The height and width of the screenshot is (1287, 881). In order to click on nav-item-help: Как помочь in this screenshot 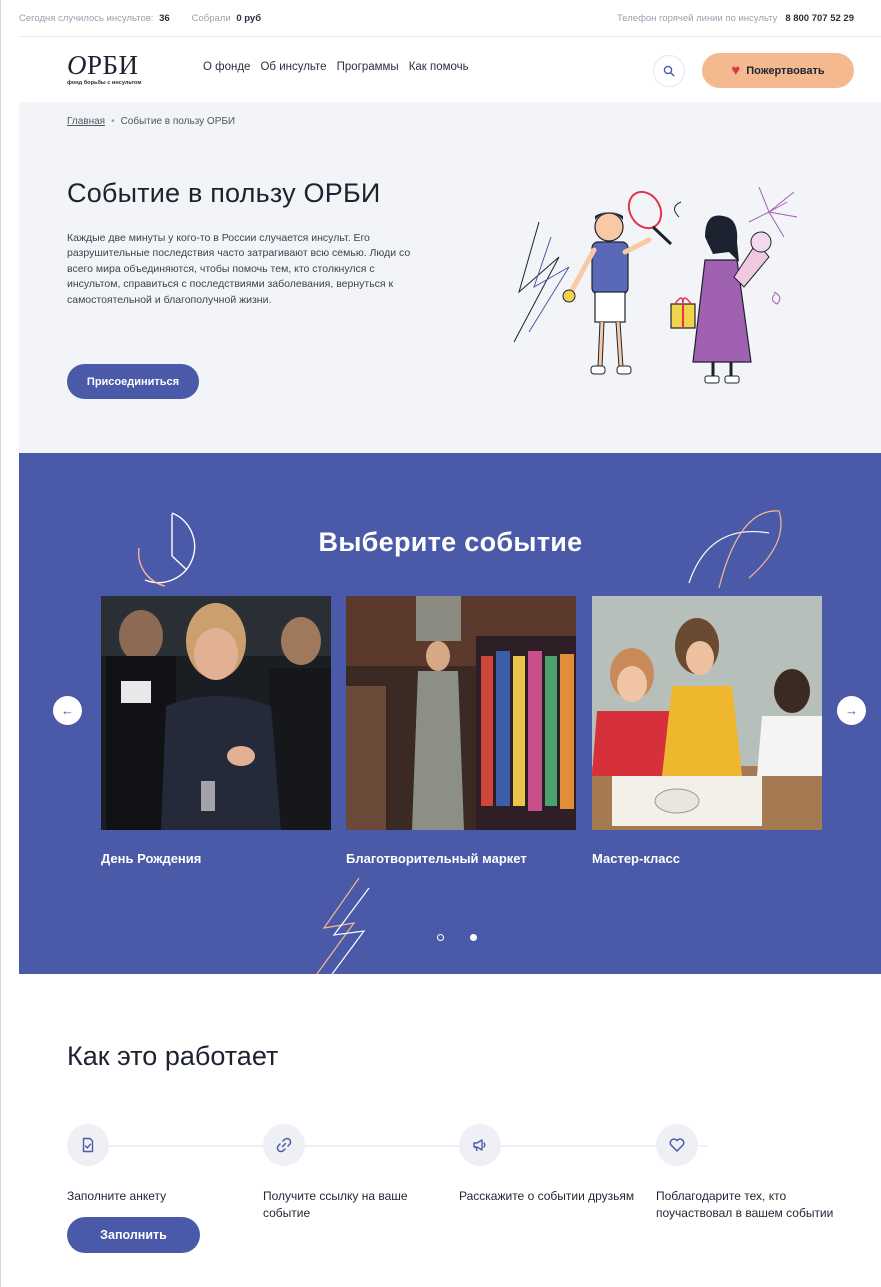, I will do `click(439, 67)`.